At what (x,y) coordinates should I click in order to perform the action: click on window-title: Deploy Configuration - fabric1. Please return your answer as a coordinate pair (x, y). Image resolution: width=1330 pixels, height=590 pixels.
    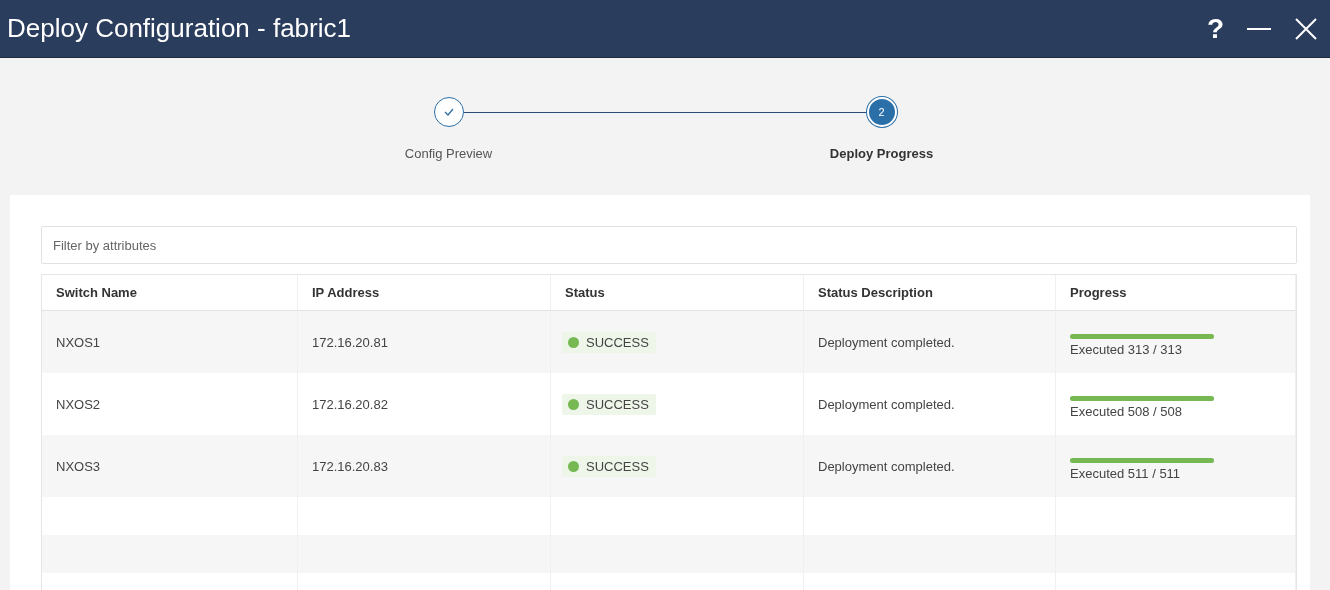
    Looking at the image, I should click on (179, 28).